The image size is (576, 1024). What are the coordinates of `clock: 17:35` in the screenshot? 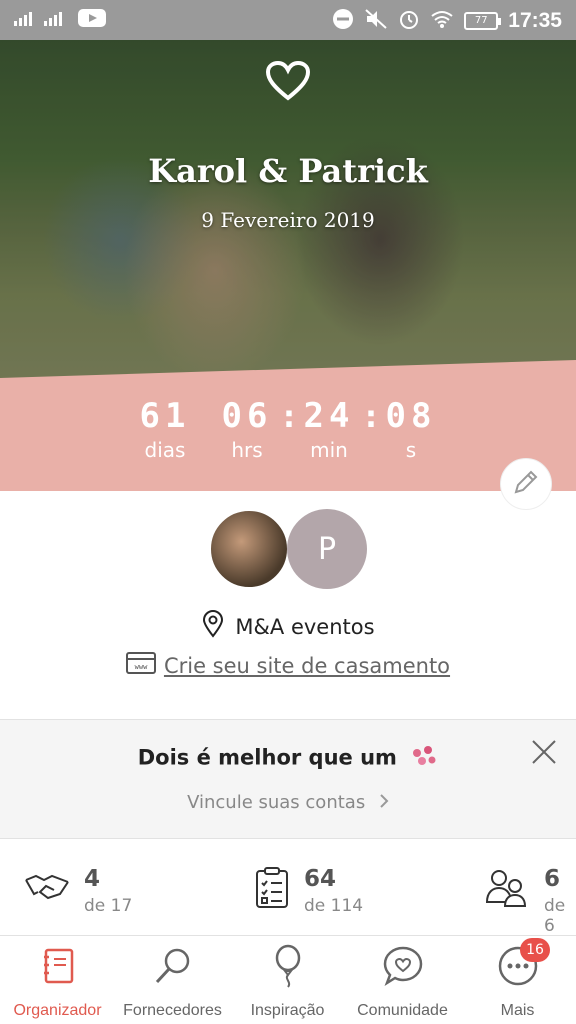 It's located at (535, 20).